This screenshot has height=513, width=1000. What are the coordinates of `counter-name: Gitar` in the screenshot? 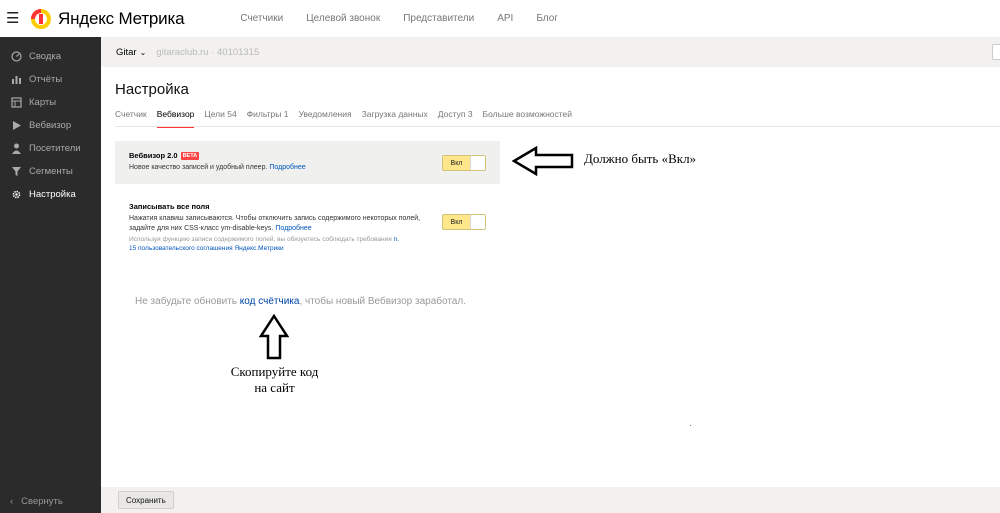 It's located at (126, 52).